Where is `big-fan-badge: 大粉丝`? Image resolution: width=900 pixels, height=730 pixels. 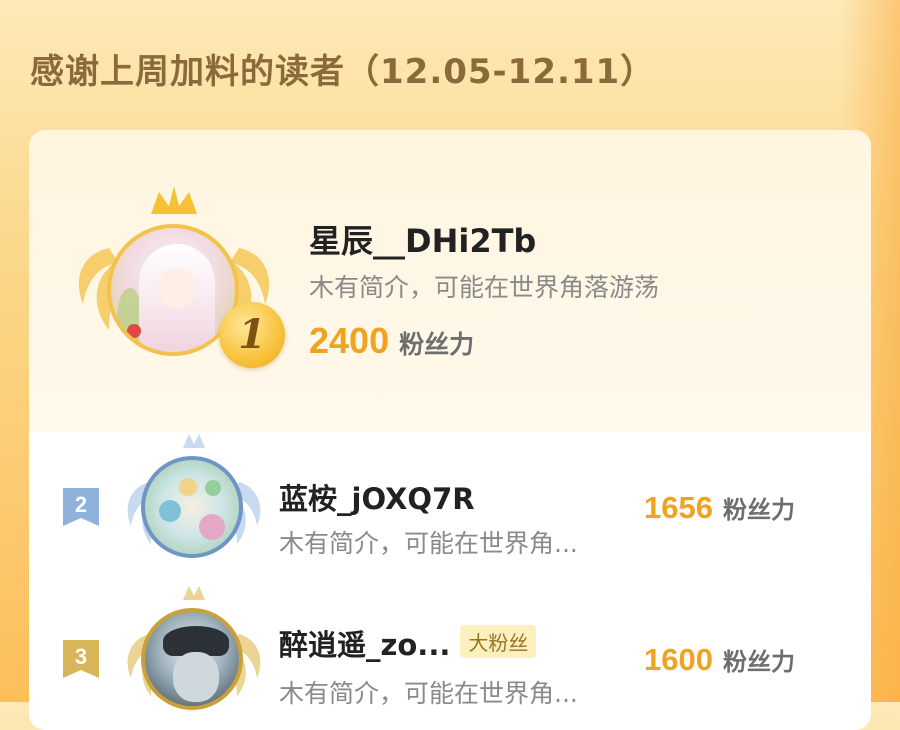 big-fan-badge: 大粉丝 is located at coordinates (498, 641).